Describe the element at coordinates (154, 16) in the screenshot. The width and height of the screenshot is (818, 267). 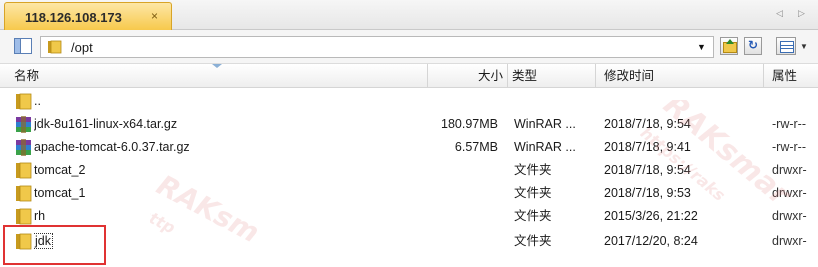
I see `tab-close-icon: ×` at that location.